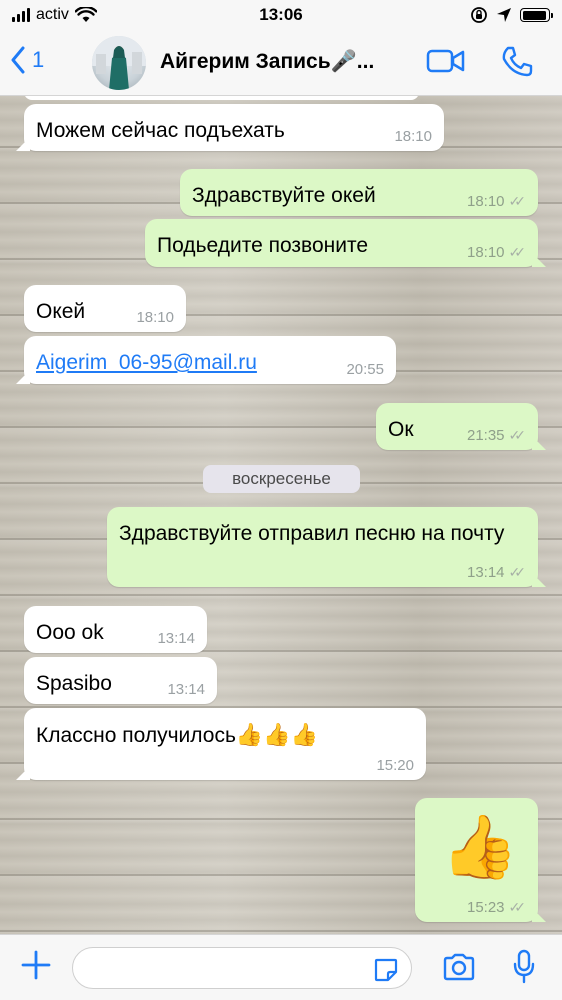 This screenshot has width=562, height=1000. I want to click on message-outgoing: Подьедите позвоните 18:10 ✓✓, so click(341, 243).